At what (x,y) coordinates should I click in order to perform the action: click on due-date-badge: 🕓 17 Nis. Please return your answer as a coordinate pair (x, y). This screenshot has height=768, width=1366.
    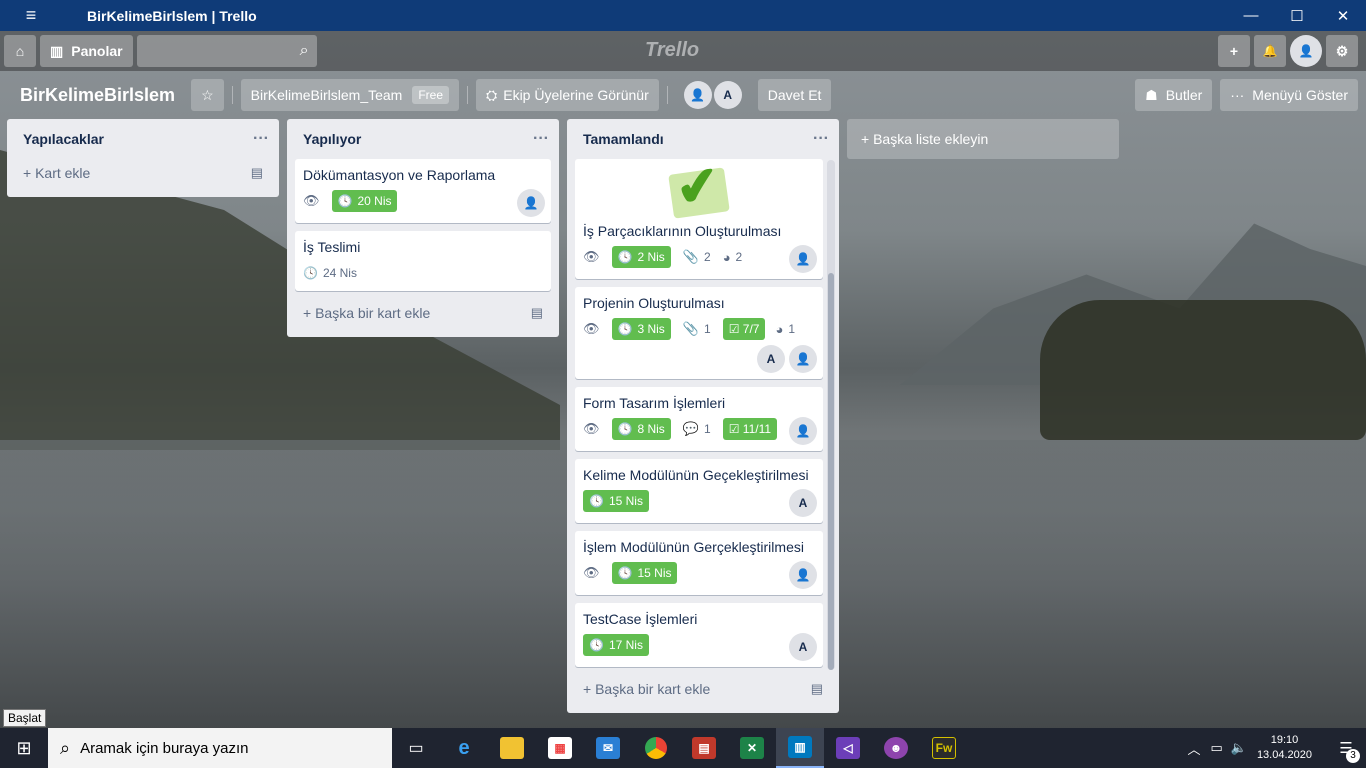
    Looking at the image, I should click on (616, 645).